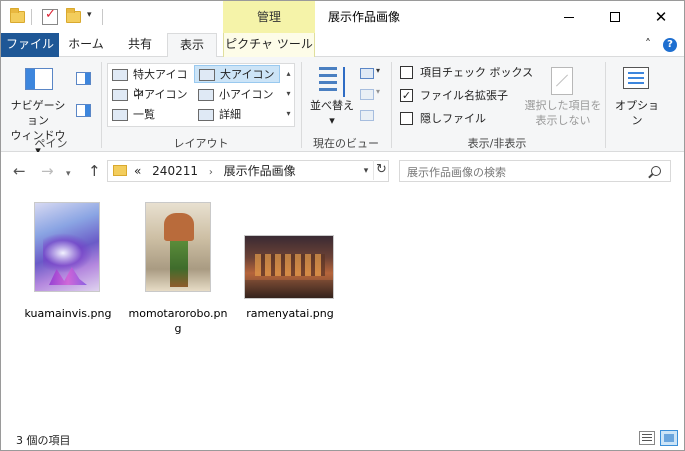 The image size is (685, 451). Describe the element at coordinates (497, 143) in the screenshot. I see `show-hide-group-label: 表示/非表示` at that location.